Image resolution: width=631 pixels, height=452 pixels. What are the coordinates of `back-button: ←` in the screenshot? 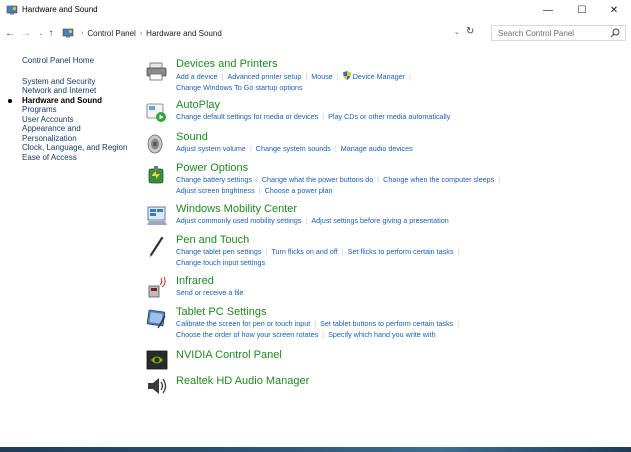 It's located at (10, 33).